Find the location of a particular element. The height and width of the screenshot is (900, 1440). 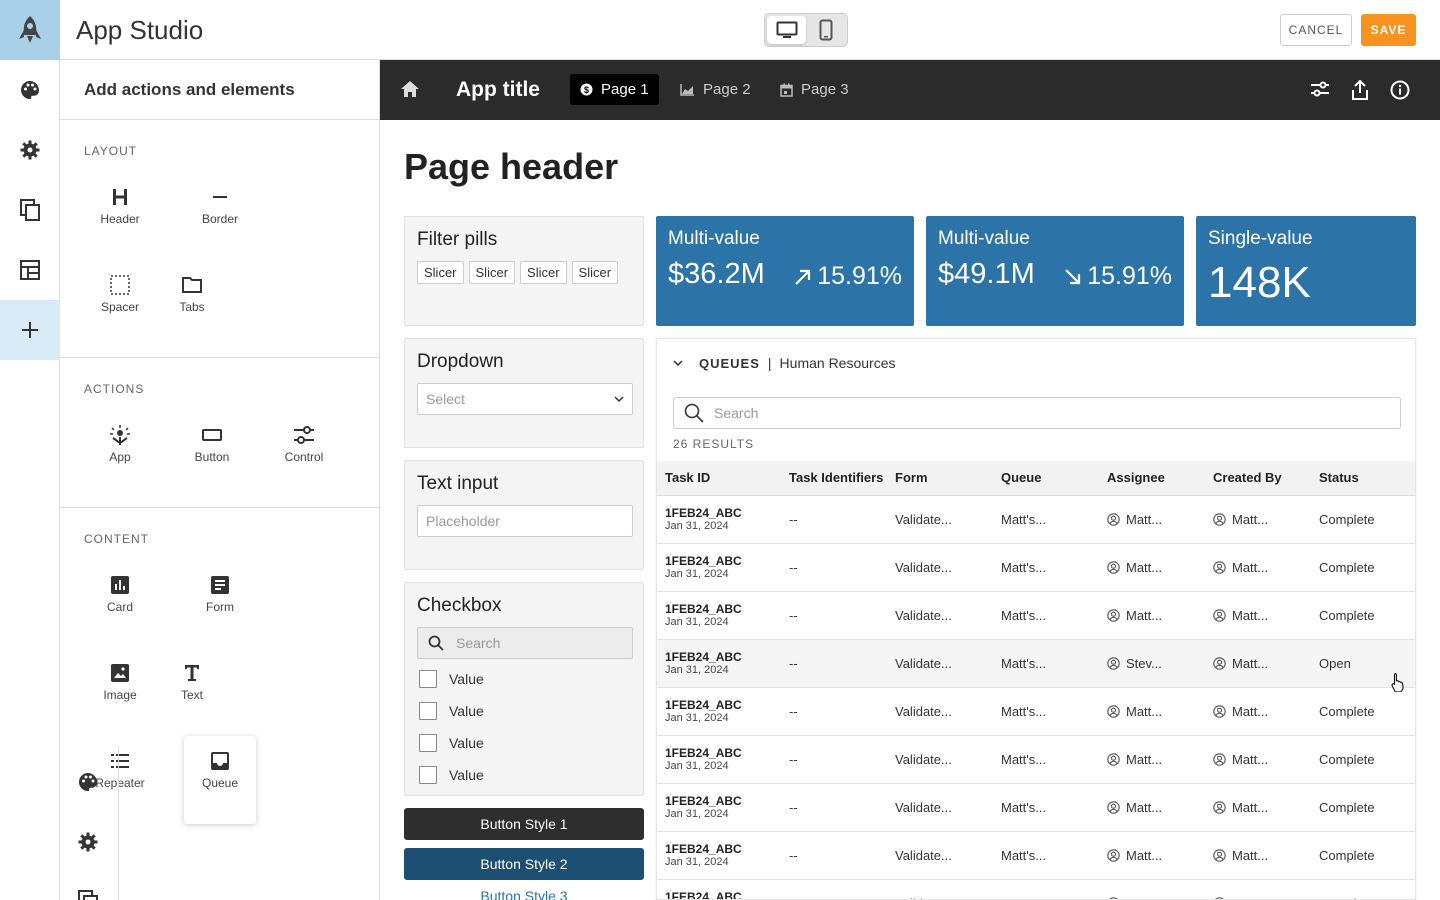

button-tile: Button is located at coordinates (212, 454).